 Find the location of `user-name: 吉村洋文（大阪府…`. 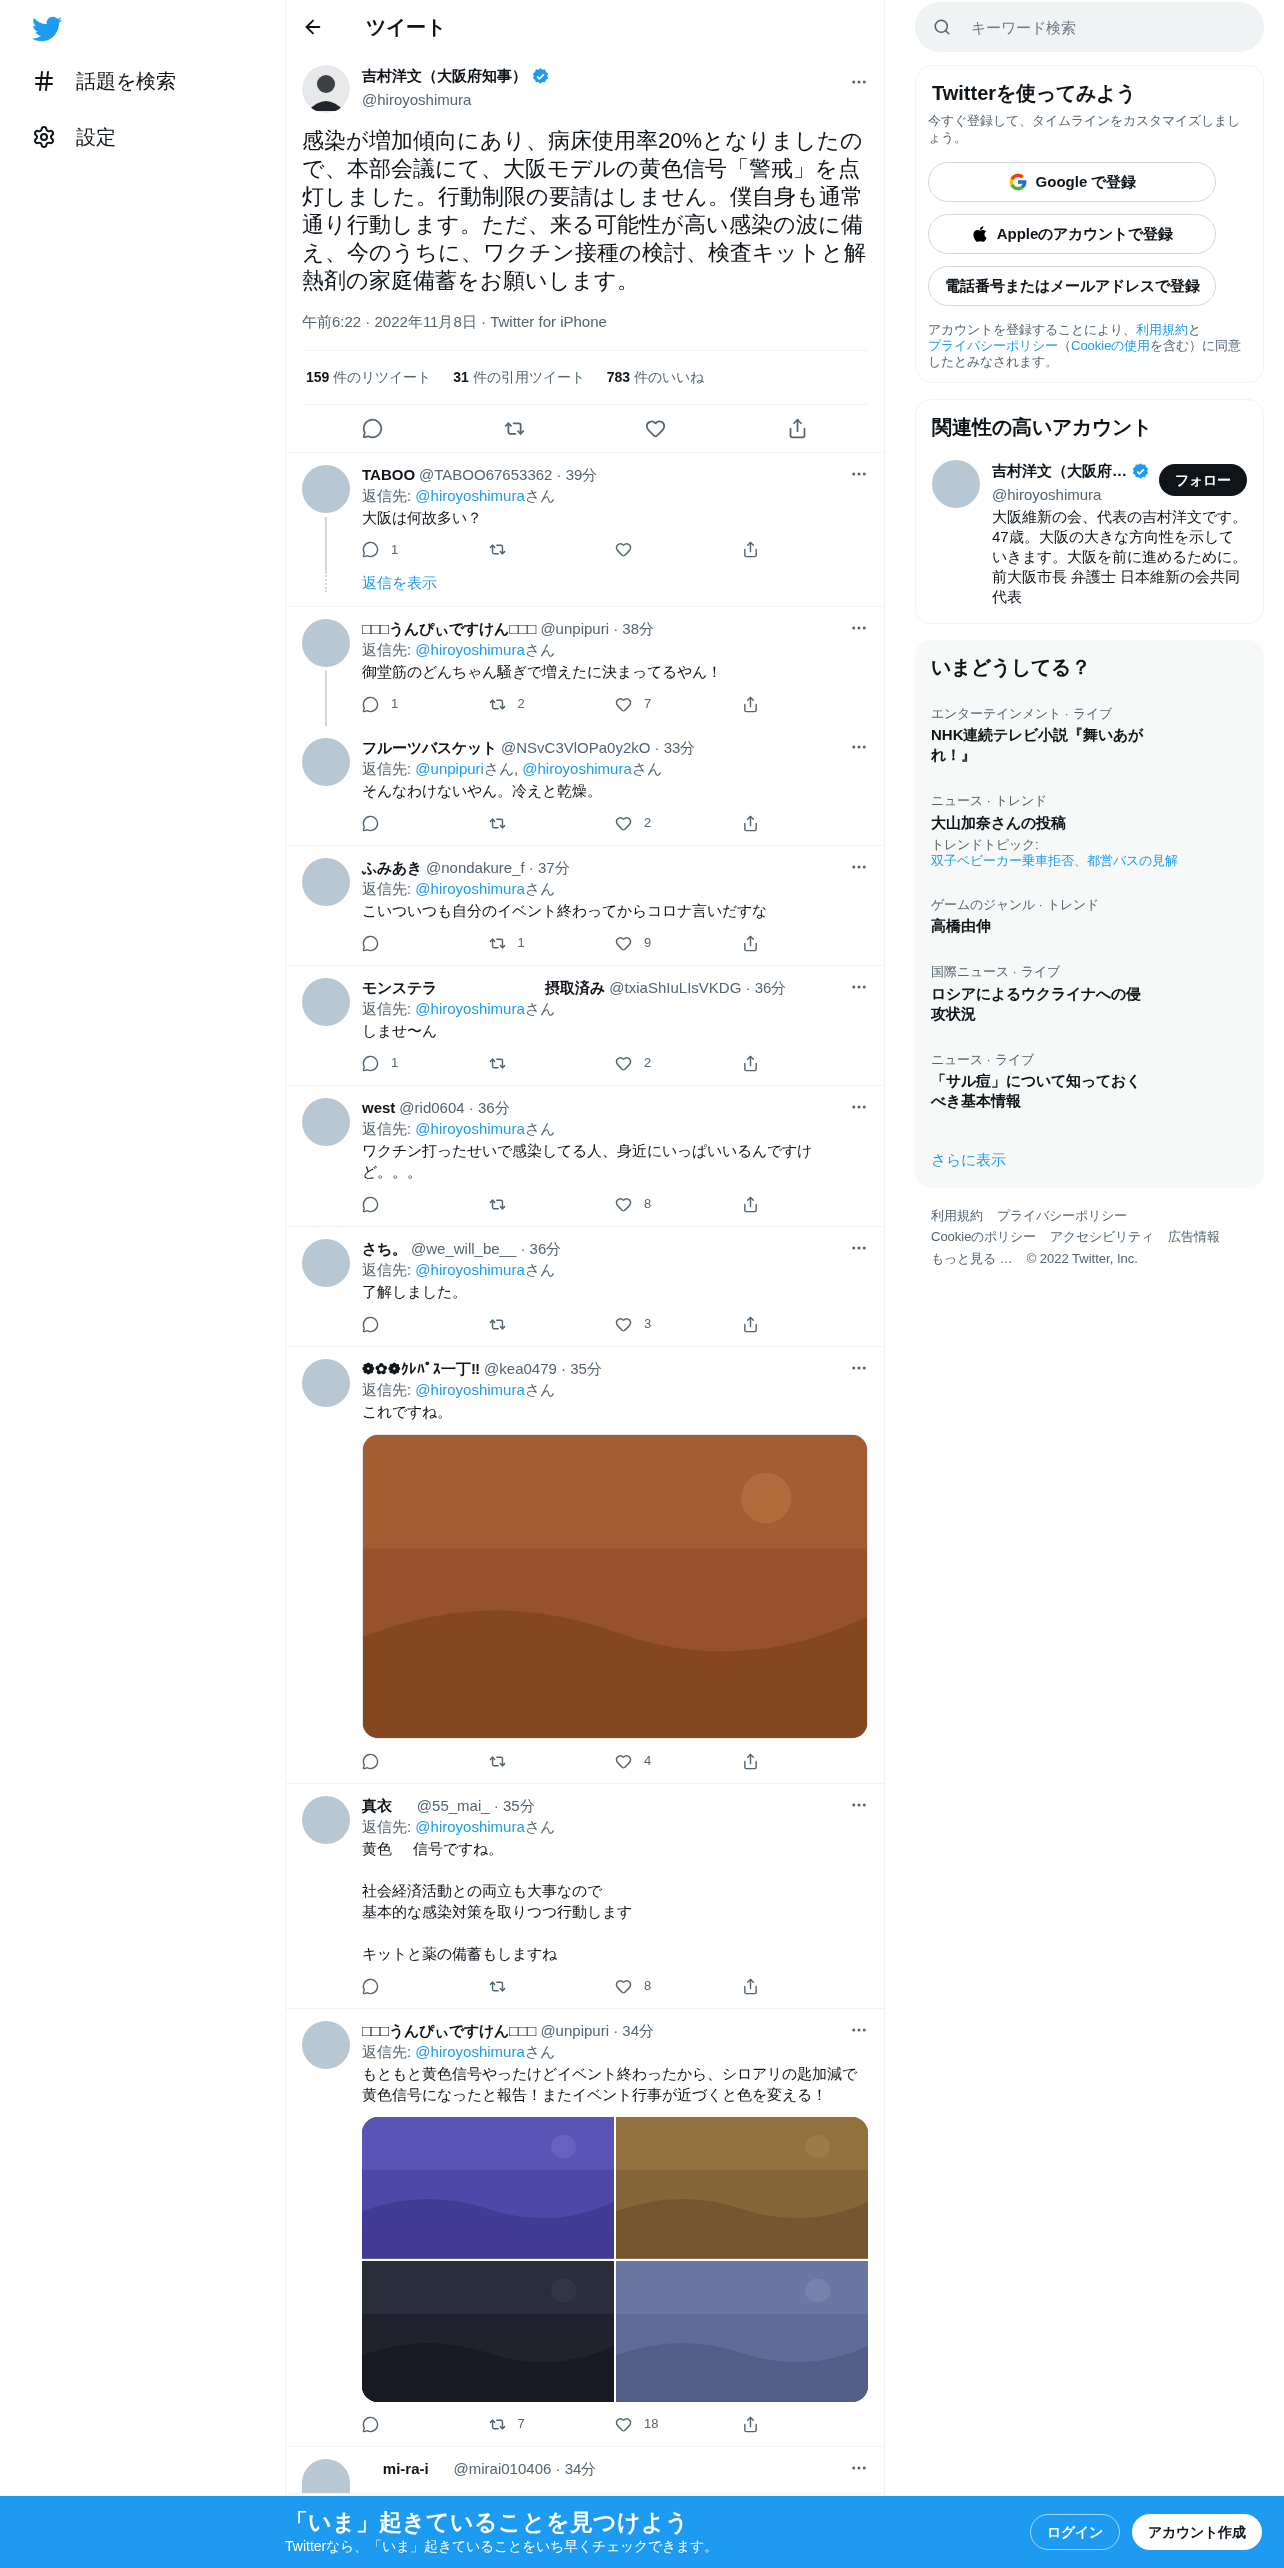

user-name: 吉村洋文（大阪府… is located at coordinates (1059, 471).